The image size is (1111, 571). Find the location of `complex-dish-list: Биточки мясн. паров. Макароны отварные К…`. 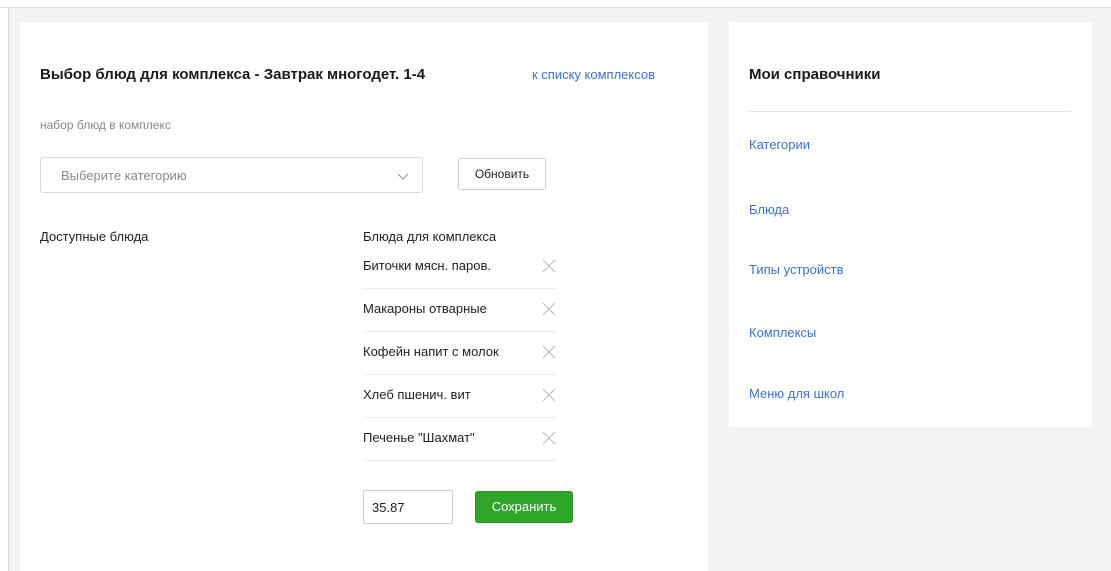

complex-dish-list: Биточки мясн. паров. Макароны отварные К… is located at coordinates (459, 353).